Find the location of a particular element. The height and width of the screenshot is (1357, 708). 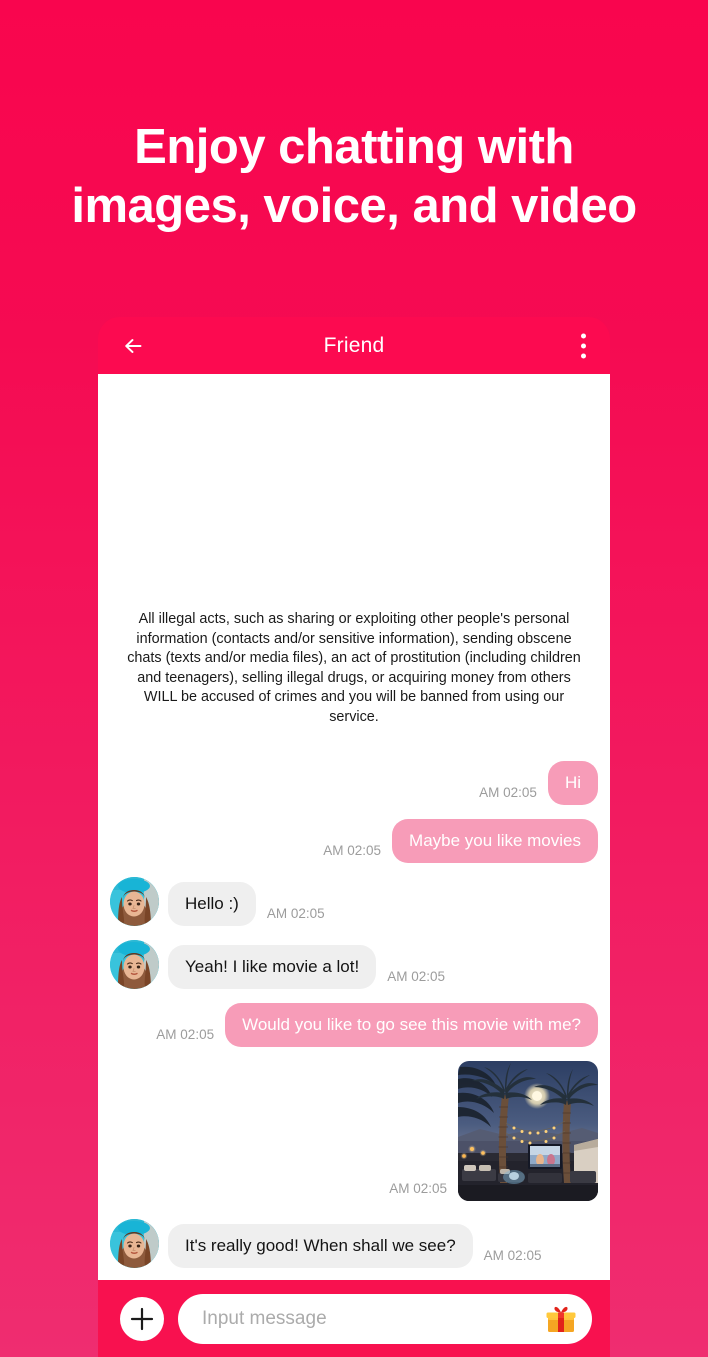

message-input-wrapper is located at coordinates (385, 1318).